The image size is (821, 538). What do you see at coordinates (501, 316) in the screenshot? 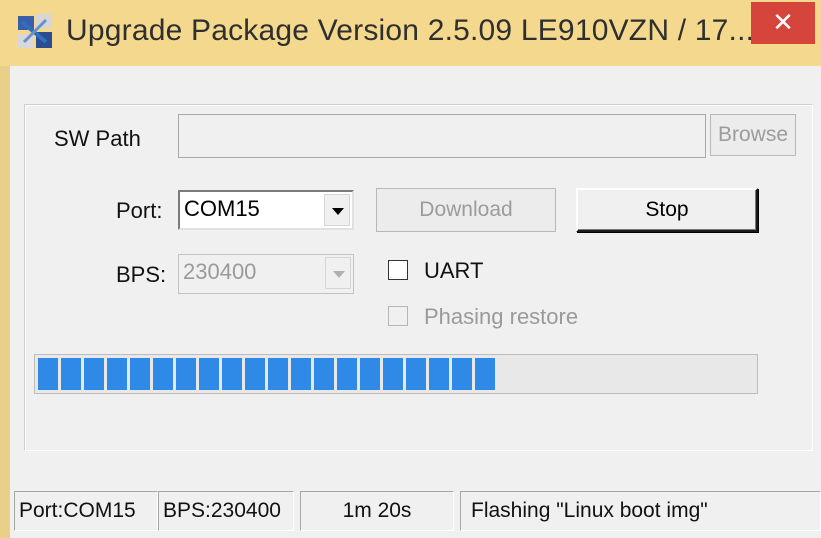
I see `phasing-restore-label: Phasing restore` at bounding box center [501, 316].